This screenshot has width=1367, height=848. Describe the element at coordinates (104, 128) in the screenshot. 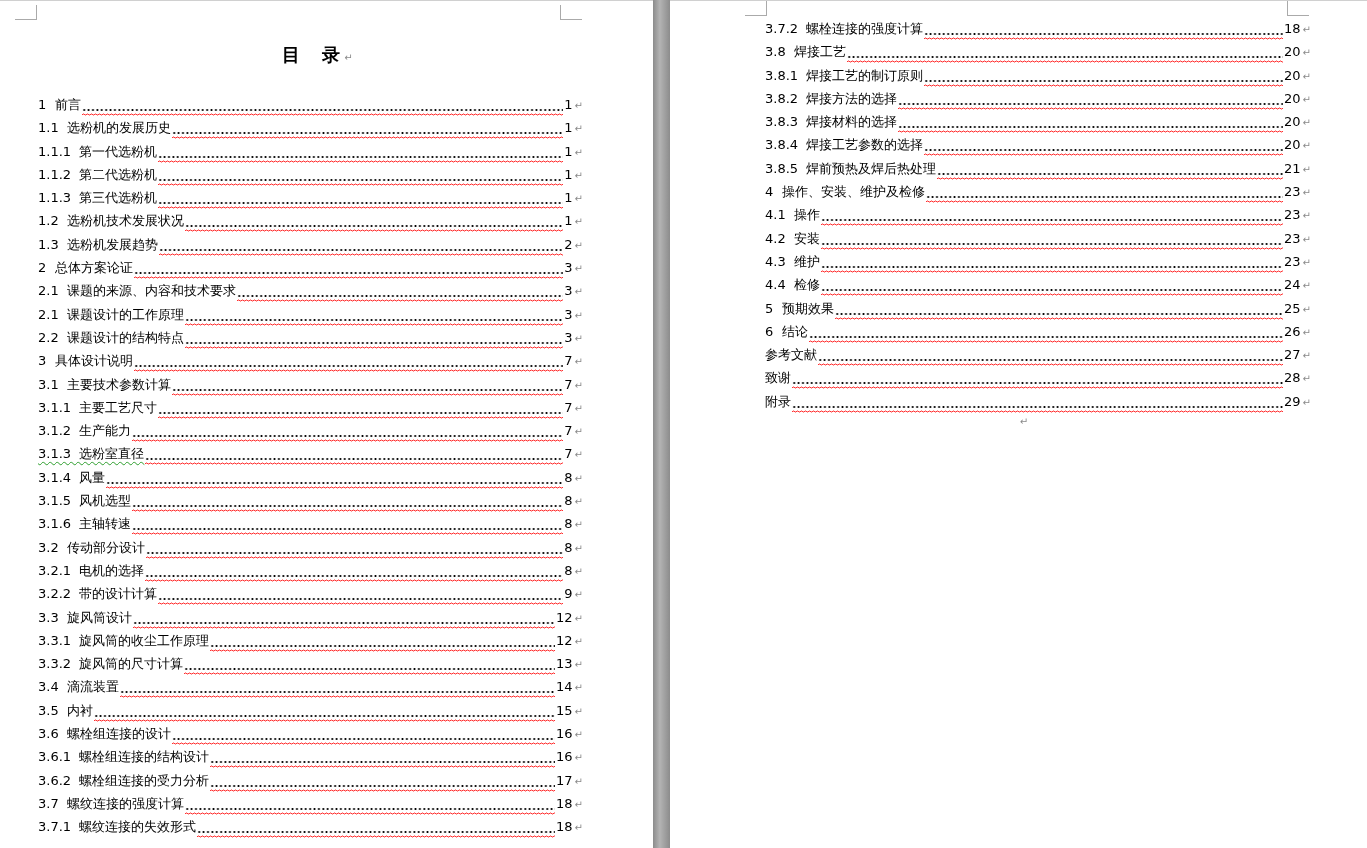

I see `toc-entry-title: 1.1 选粉机的发展历史` at that location.